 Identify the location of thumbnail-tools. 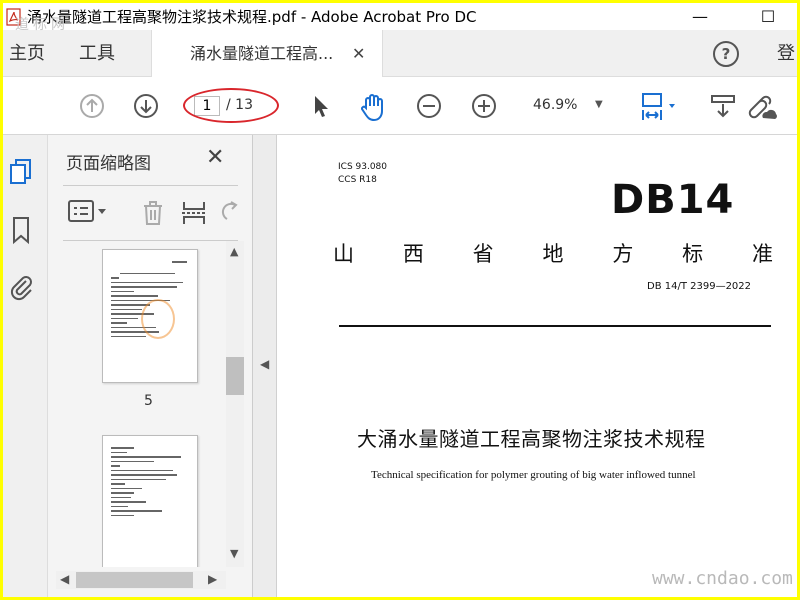
(150, 213).